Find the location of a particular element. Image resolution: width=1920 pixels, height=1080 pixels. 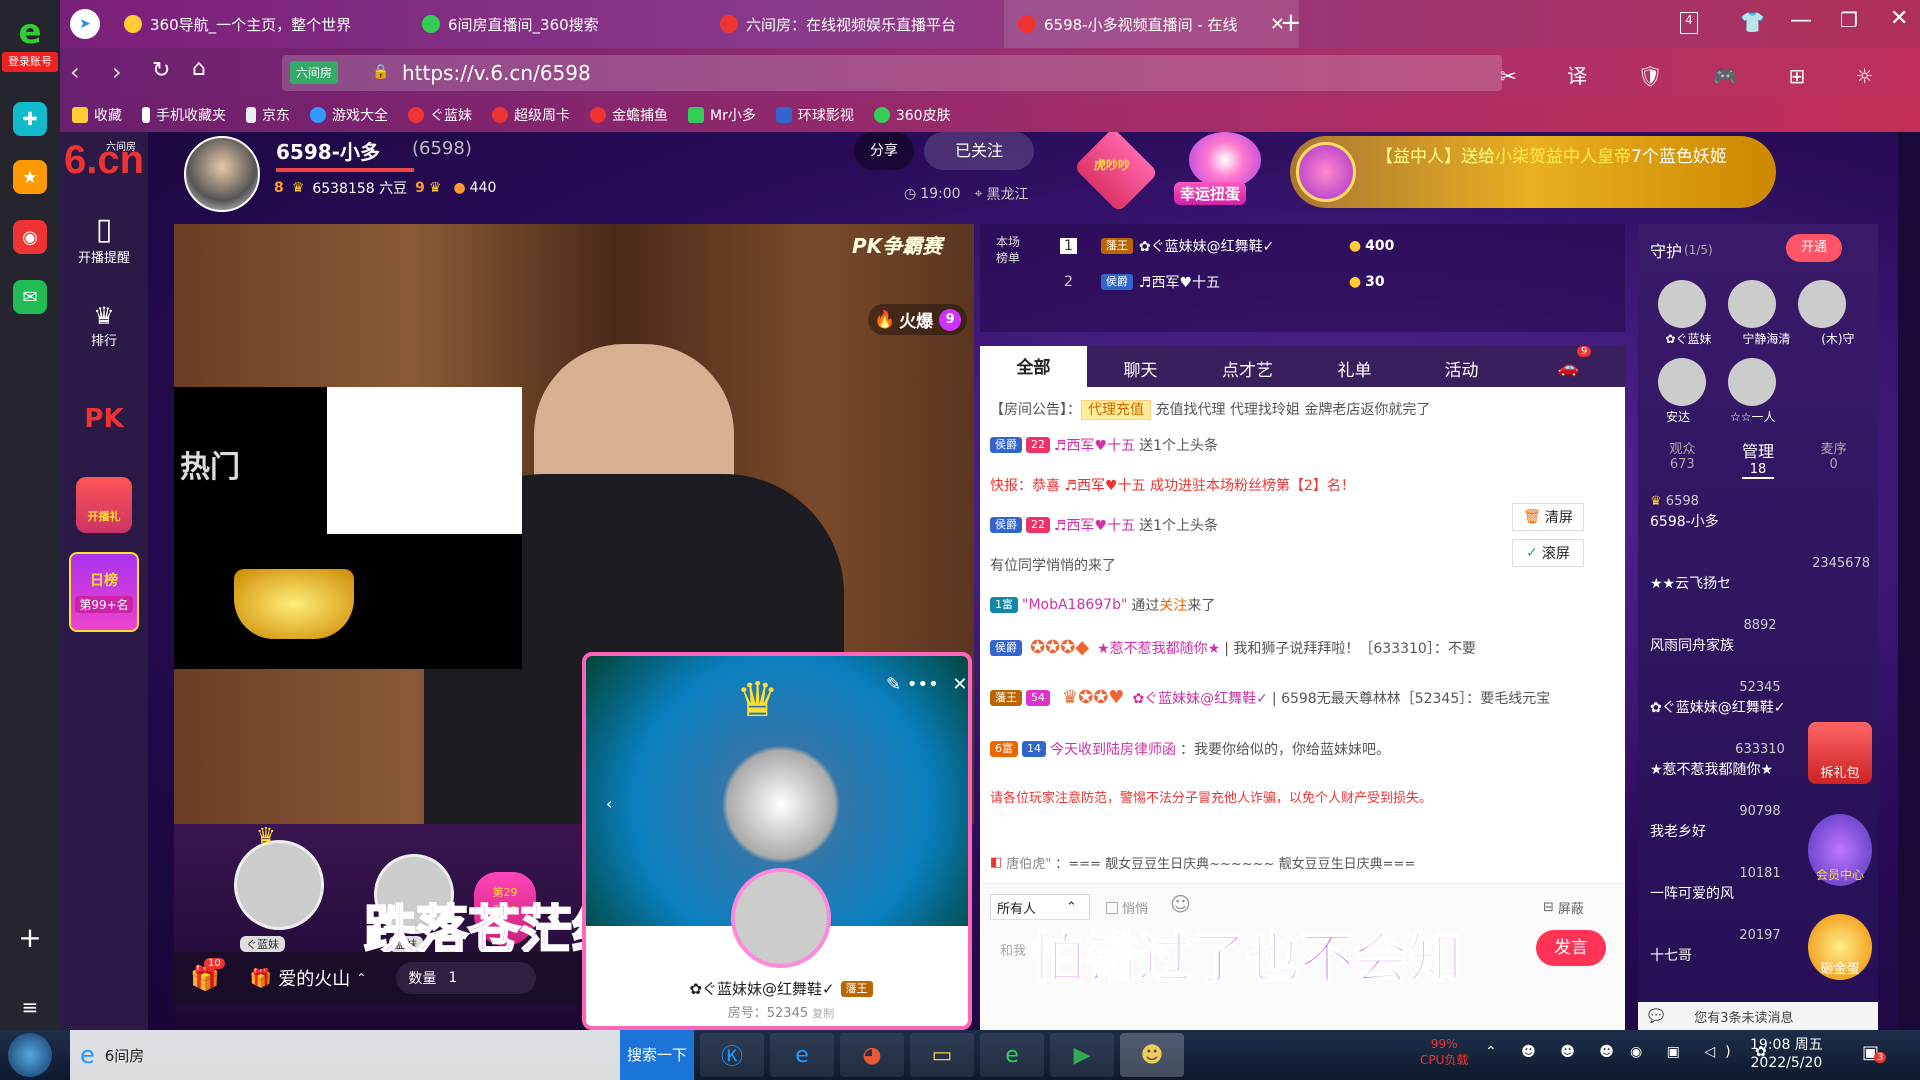

nav-notify: ▯ 开播提醒 is located at coordinates (104, 239).